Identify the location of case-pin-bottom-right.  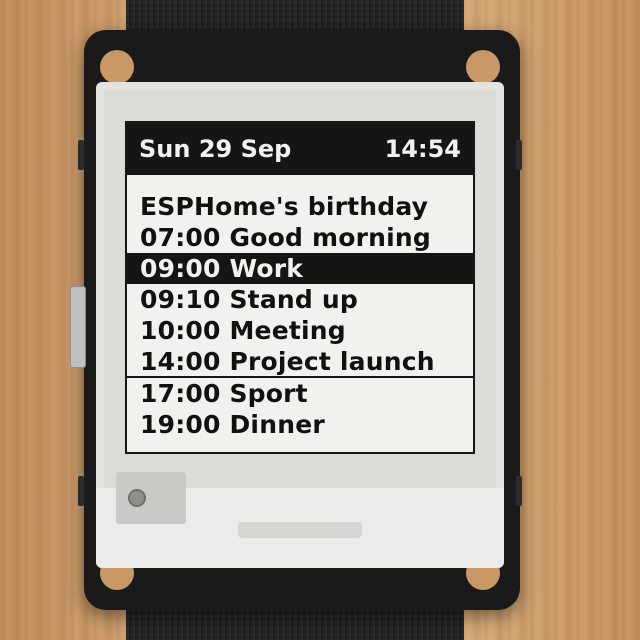
(519, 491).